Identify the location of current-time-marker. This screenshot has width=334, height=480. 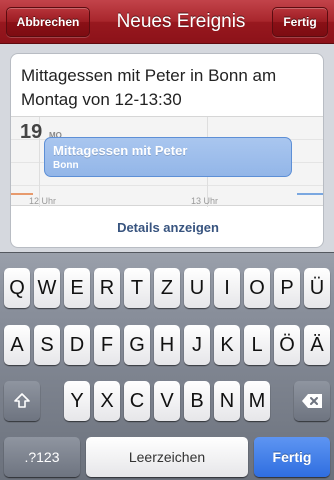
(22, 194).